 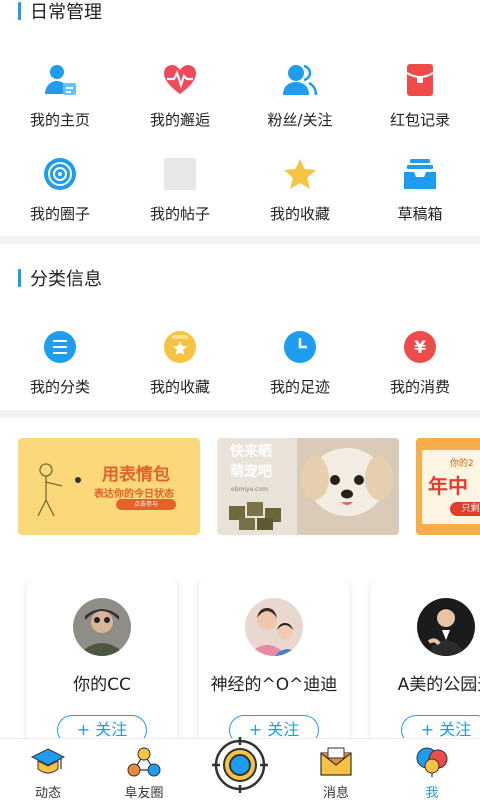 I want to click on user-name: 你的CC, so click(x=102, y=685).